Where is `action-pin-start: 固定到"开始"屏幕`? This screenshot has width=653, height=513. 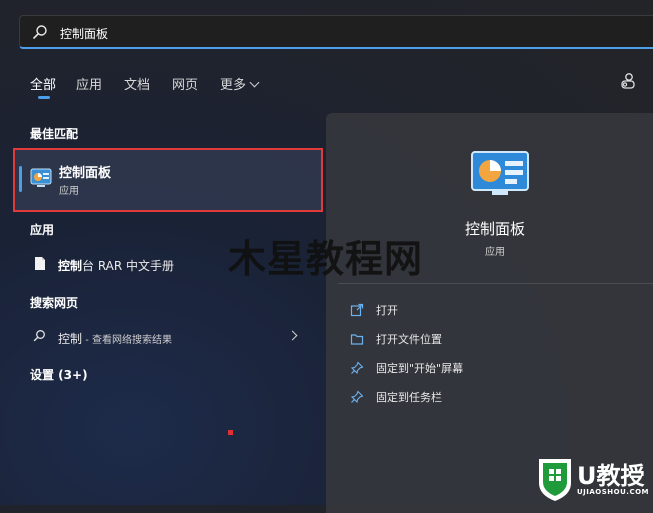 action-pin-start: 固定到"开始"屏幕 is located at coordinates (406, 368).